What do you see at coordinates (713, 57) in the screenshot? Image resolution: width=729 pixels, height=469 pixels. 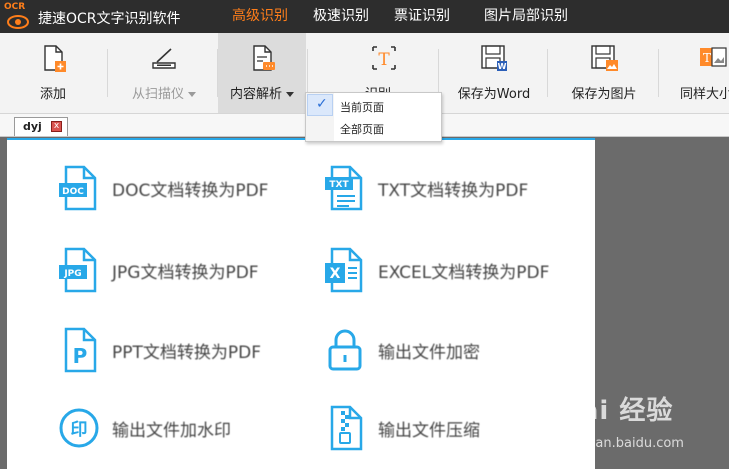 I see `same-size-icon: T` at bounding box center [713, 57].